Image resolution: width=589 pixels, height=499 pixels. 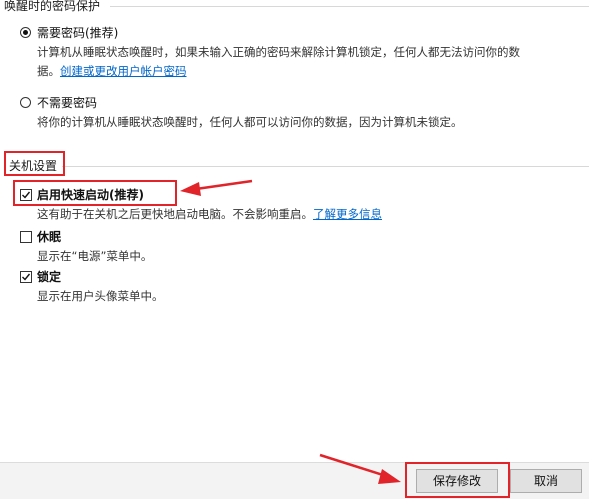 I want to click on annotation-arrow-save-button, so click(x=360, y=468).